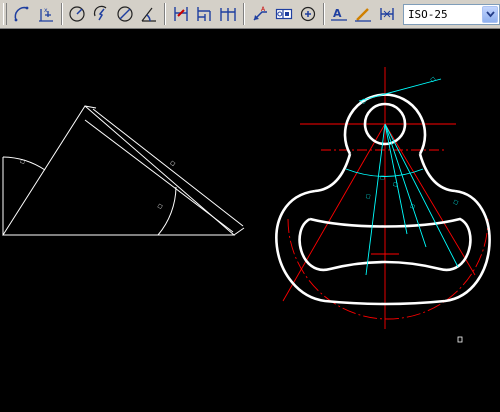  What do you see at coordinates (149, 14) in the screenshot?
I see `dimension-angular-icon` at bounding box center [149, 14].